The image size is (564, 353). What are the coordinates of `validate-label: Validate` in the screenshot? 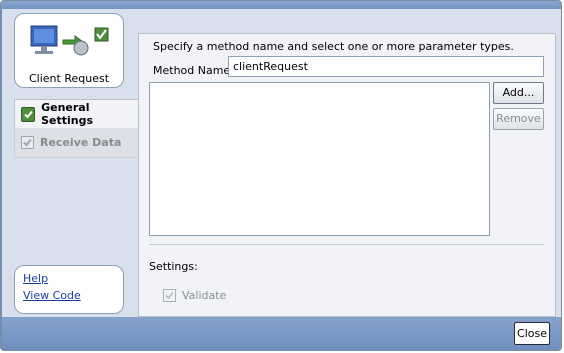 It's located at (204, 295).